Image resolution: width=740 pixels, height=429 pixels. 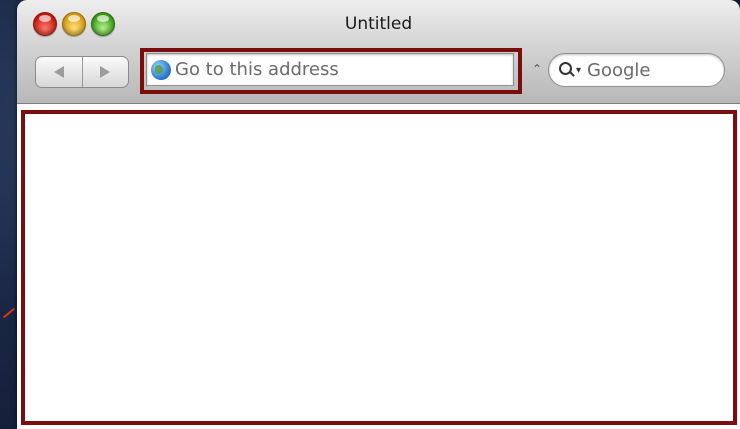 What do you see at coordinates (257, 69) in the screenshot?
I see `address-placeholder: Go to this address` at bounding box center [257, 69].